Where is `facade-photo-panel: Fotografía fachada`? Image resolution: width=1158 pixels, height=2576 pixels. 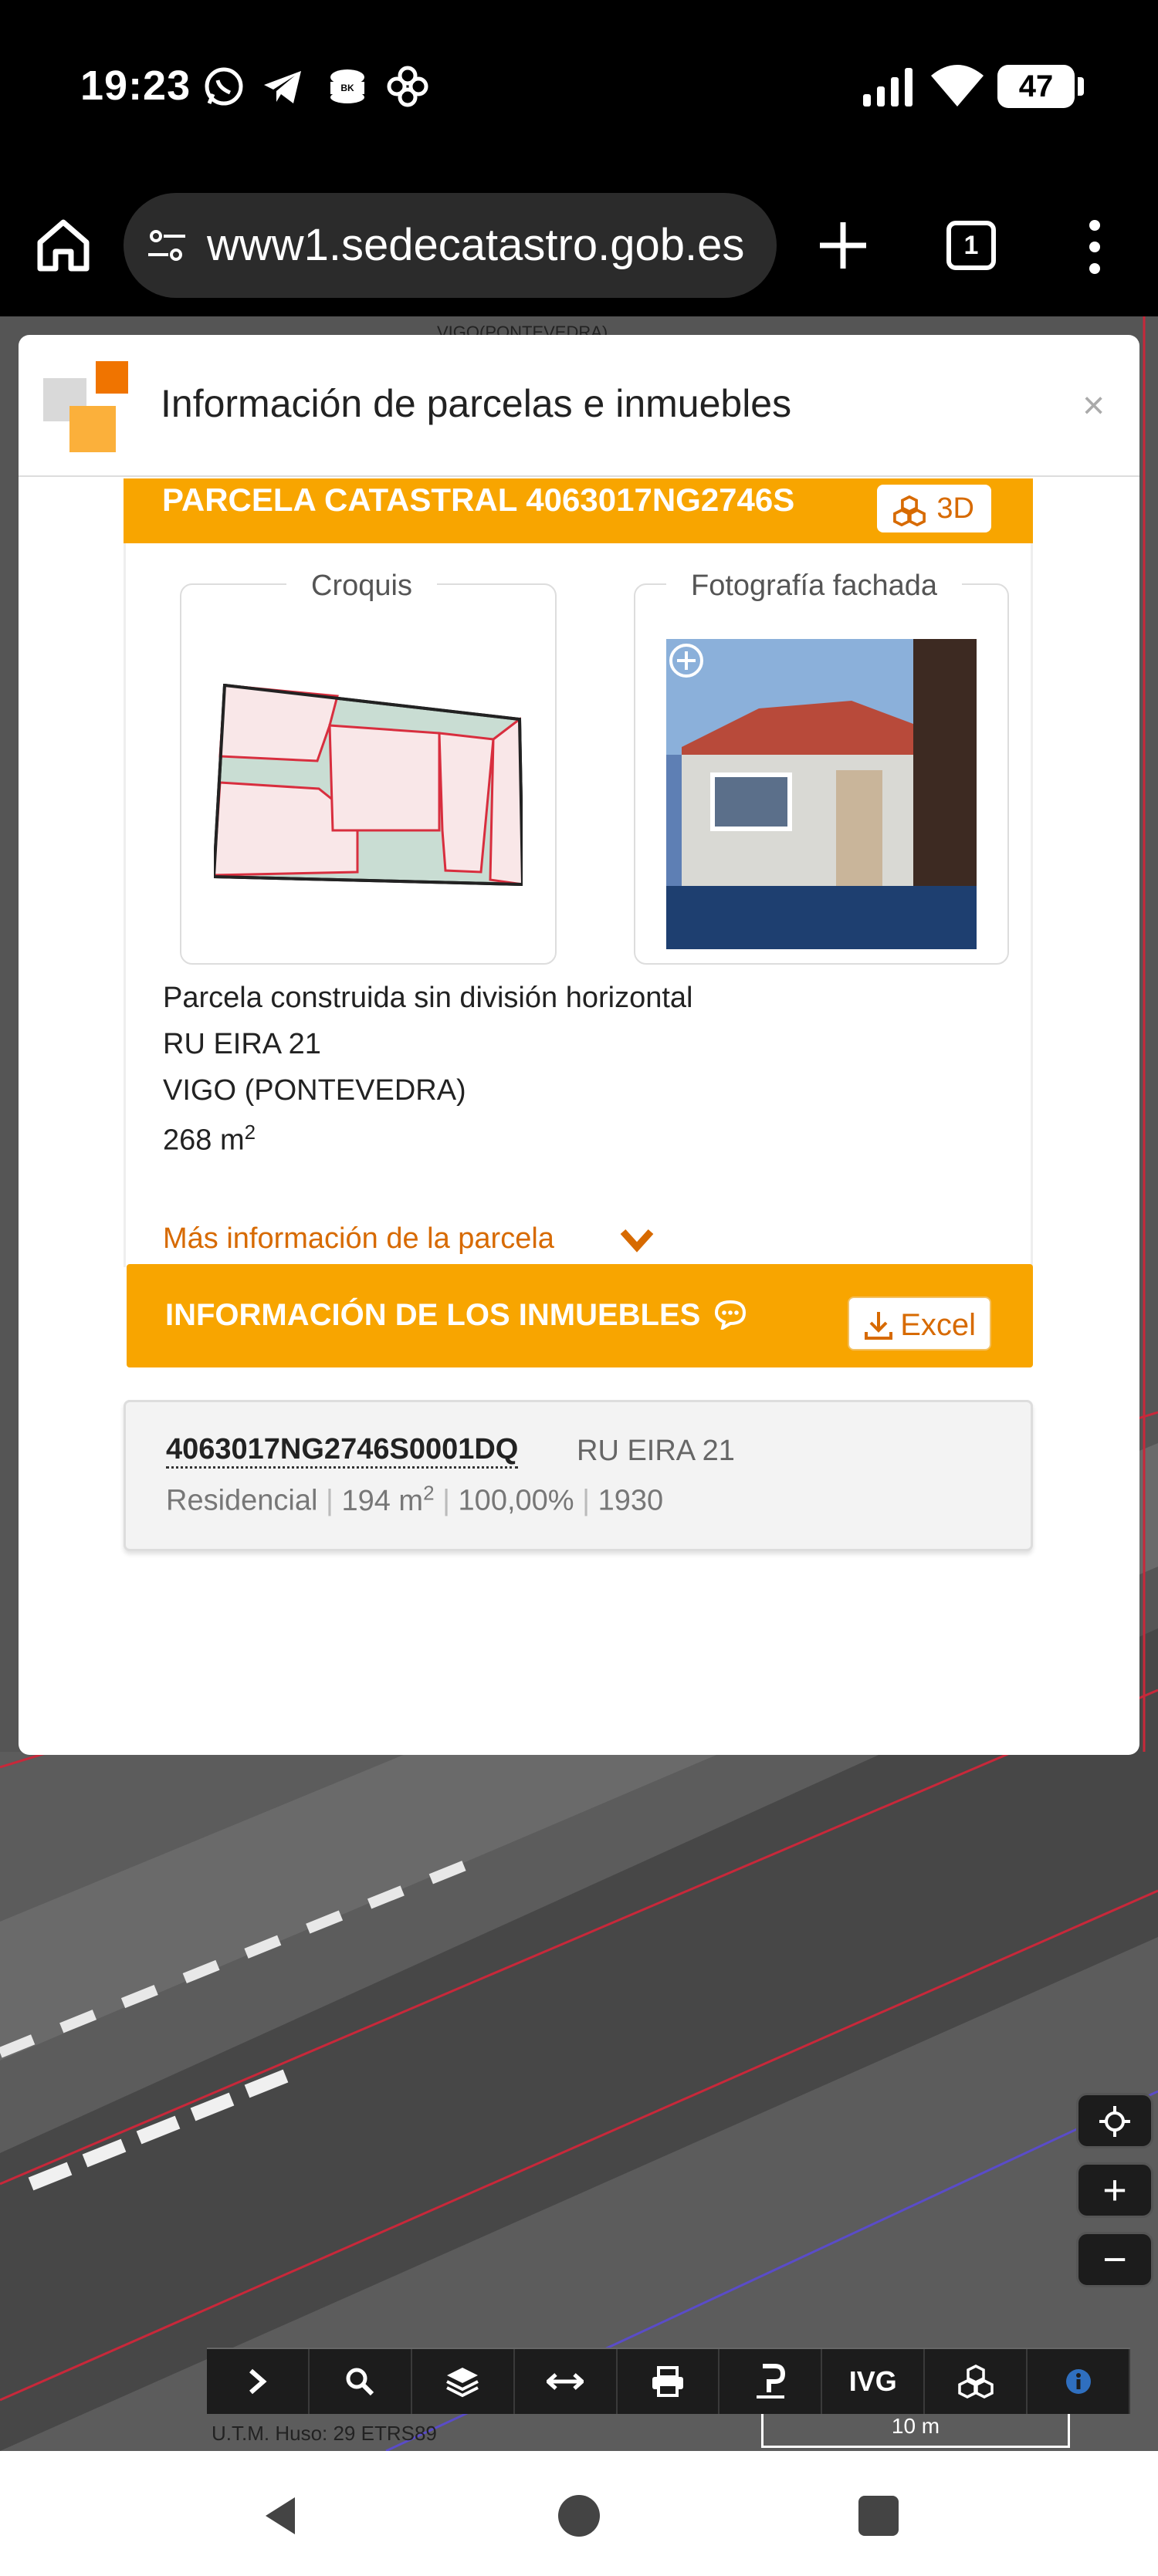 facade-photo-panel: Fotografía fachada is located at coordinates (821, 767).